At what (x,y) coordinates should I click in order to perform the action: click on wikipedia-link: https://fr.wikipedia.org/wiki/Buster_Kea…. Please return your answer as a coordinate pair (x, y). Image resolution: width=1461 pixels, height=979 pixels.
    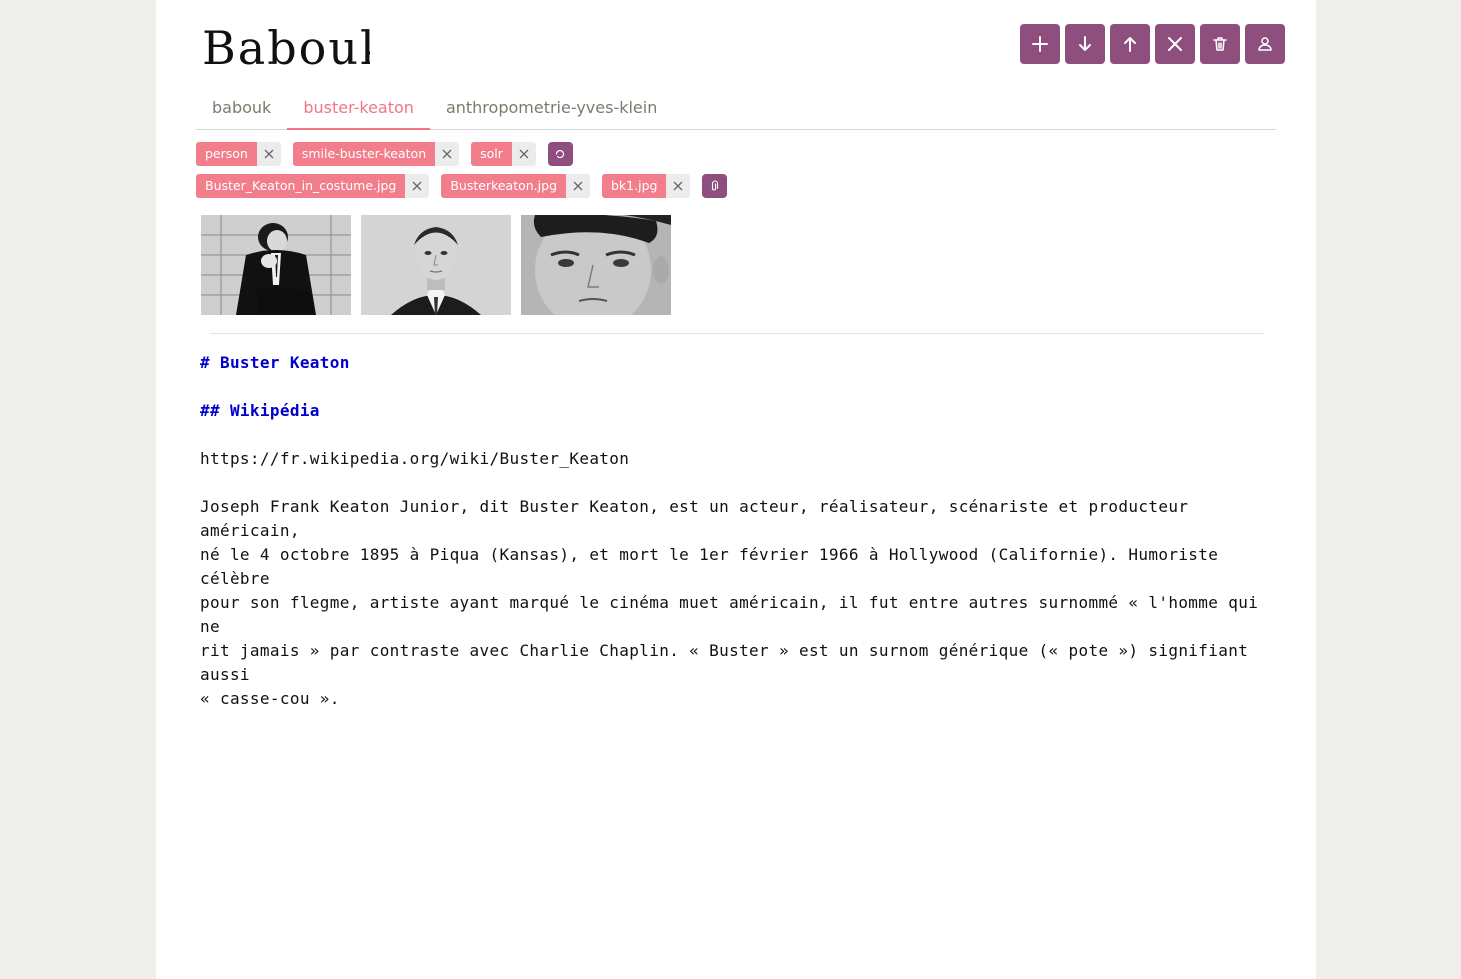
    Looking at the image, I should click on (740, 459).